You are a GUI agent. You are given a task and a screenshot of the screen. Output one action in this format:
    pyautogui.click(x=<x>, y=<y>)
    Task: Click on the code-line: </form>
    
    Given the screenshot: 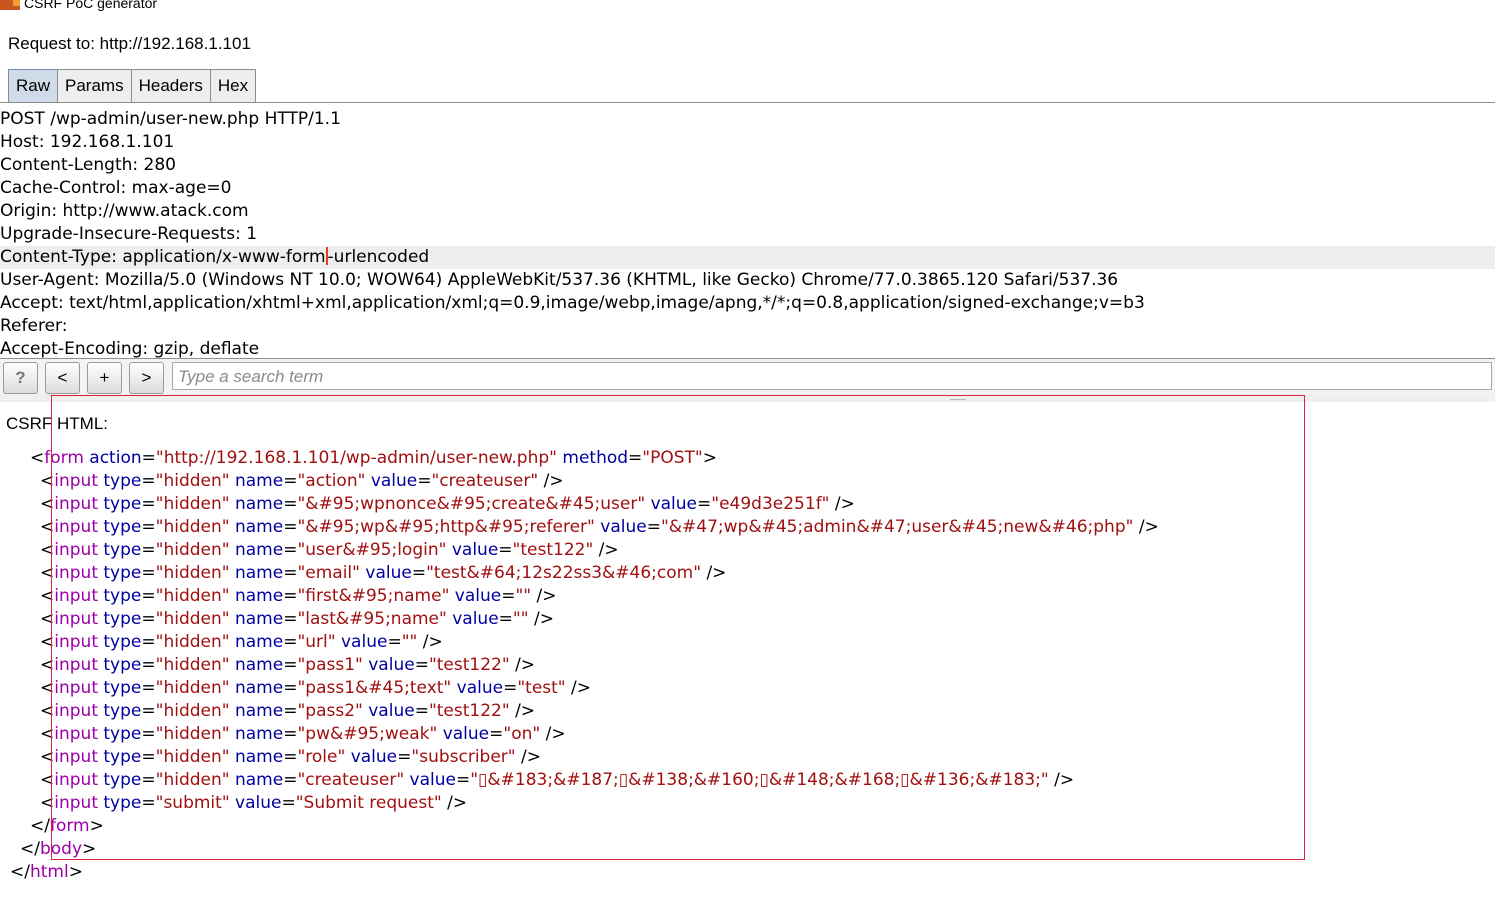 What is the action you would take?
    pyautogui.click(x=67, y=826)
    